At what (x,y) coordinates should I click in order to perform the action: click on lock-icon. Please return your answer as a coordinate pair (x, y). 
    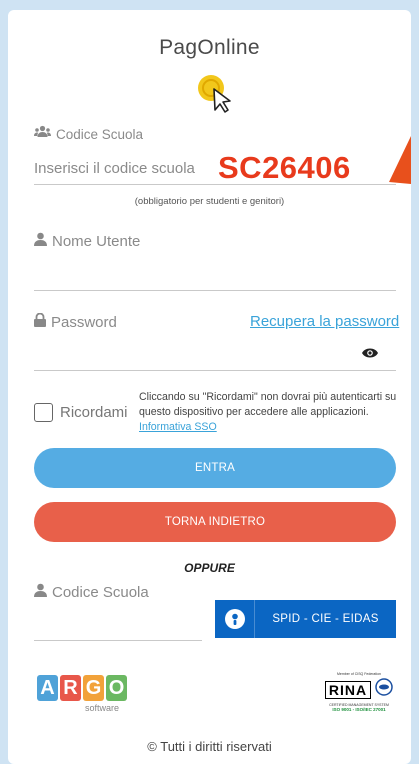
    Looking at the image, I should click on (40, 322).